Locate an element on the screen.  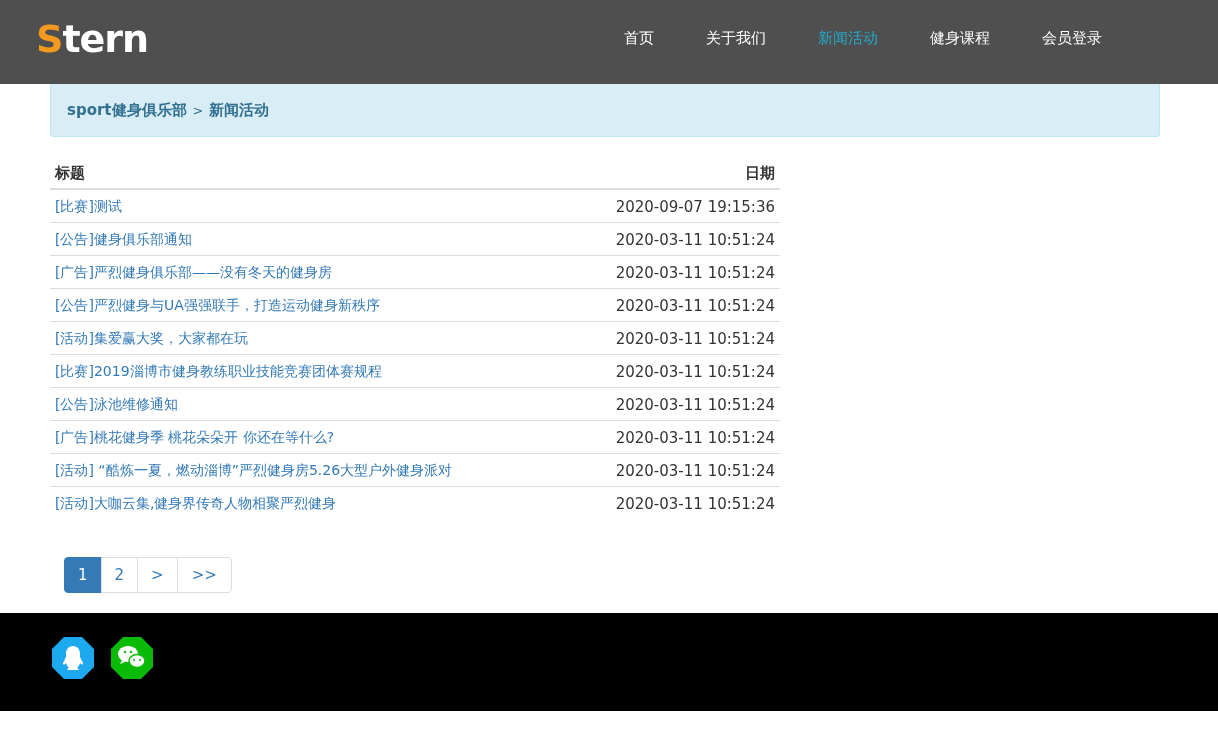
nav-link: 首页 is located at coordinates (639, 38).